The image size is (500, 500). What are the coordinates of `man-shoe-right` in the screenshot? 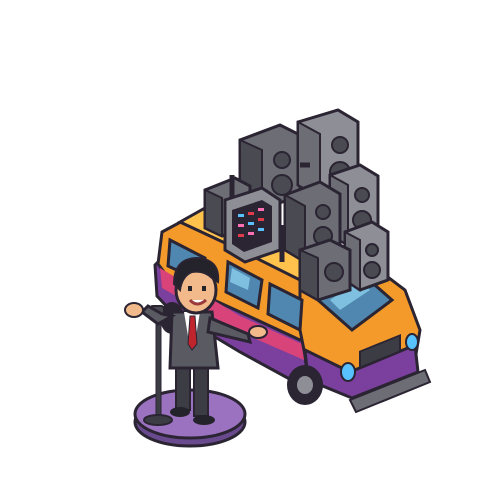 It's located at (204, 420).